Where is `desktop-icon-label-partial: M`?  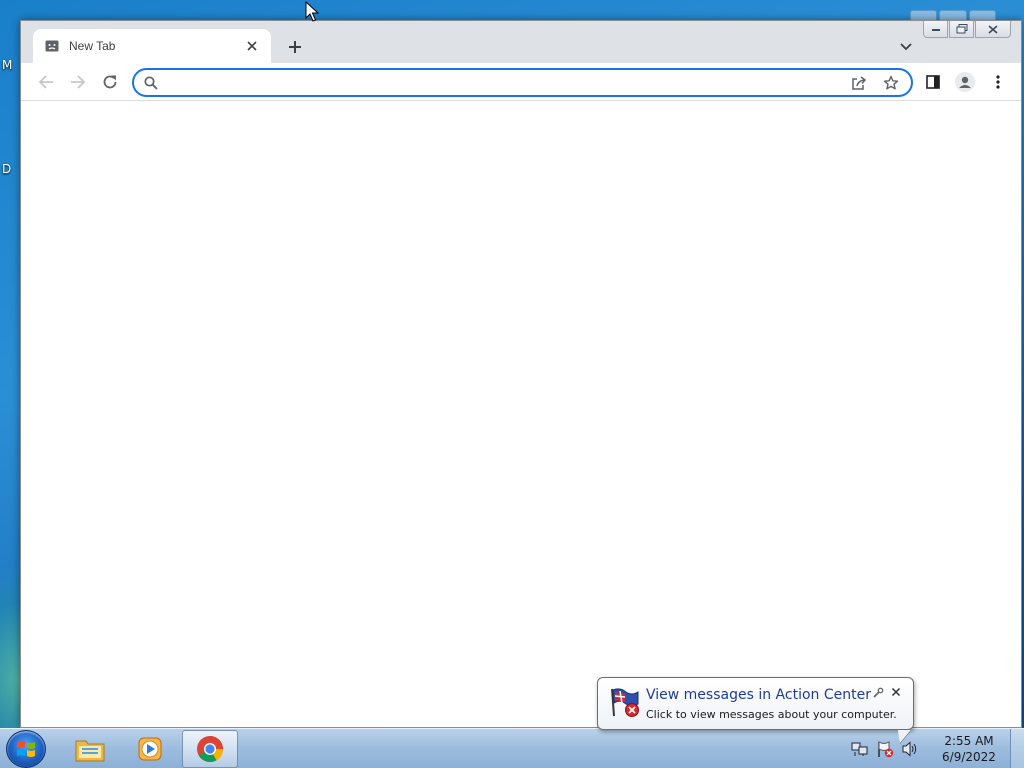
desktop-icon-label-partial: M is located at coordinates (7, 65).